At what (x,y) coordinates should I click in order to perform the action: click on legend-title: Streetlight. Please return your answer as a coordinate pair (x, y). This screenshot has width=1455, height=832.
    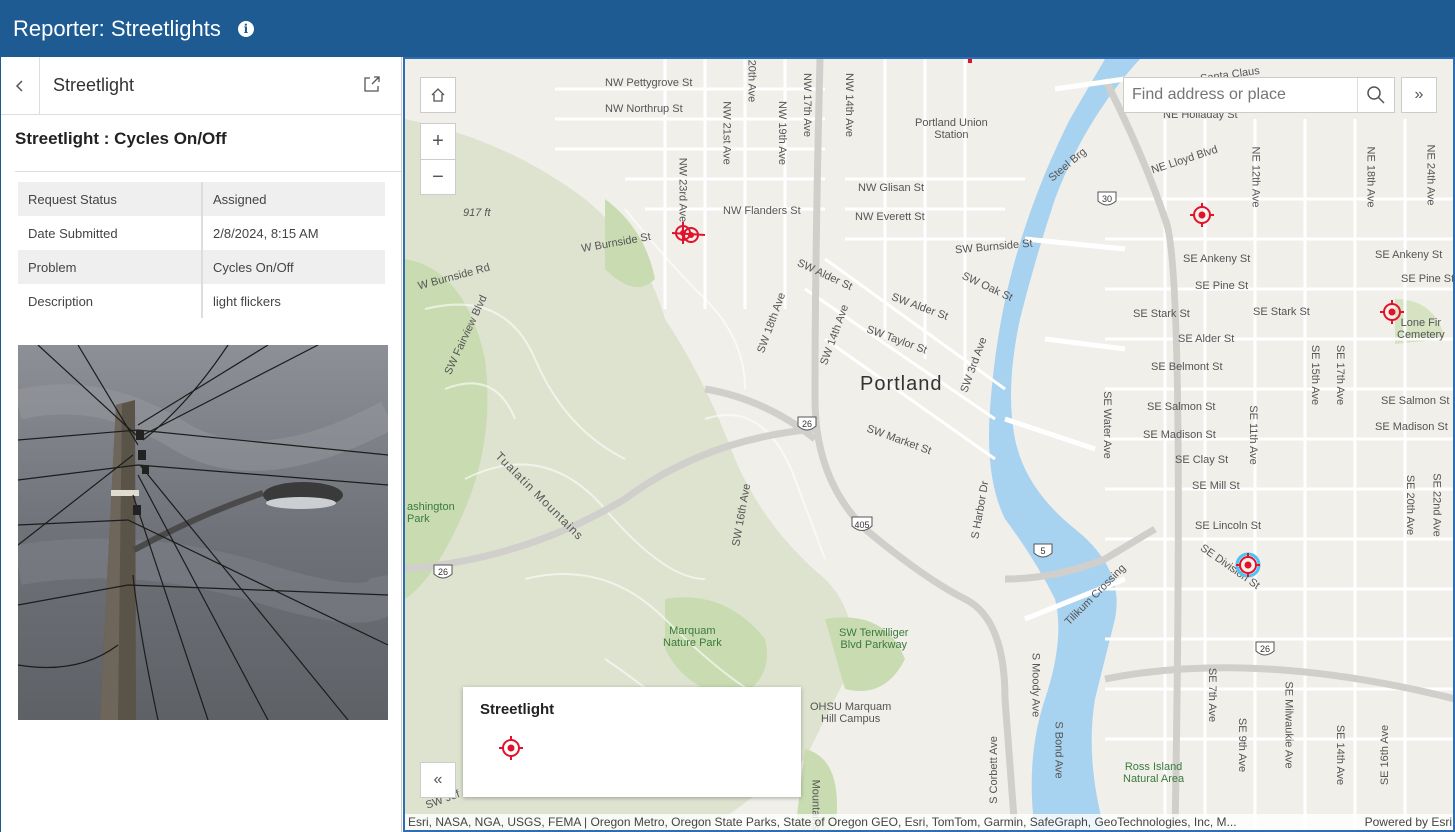
    Looking at the image, I should click on (517, 709).